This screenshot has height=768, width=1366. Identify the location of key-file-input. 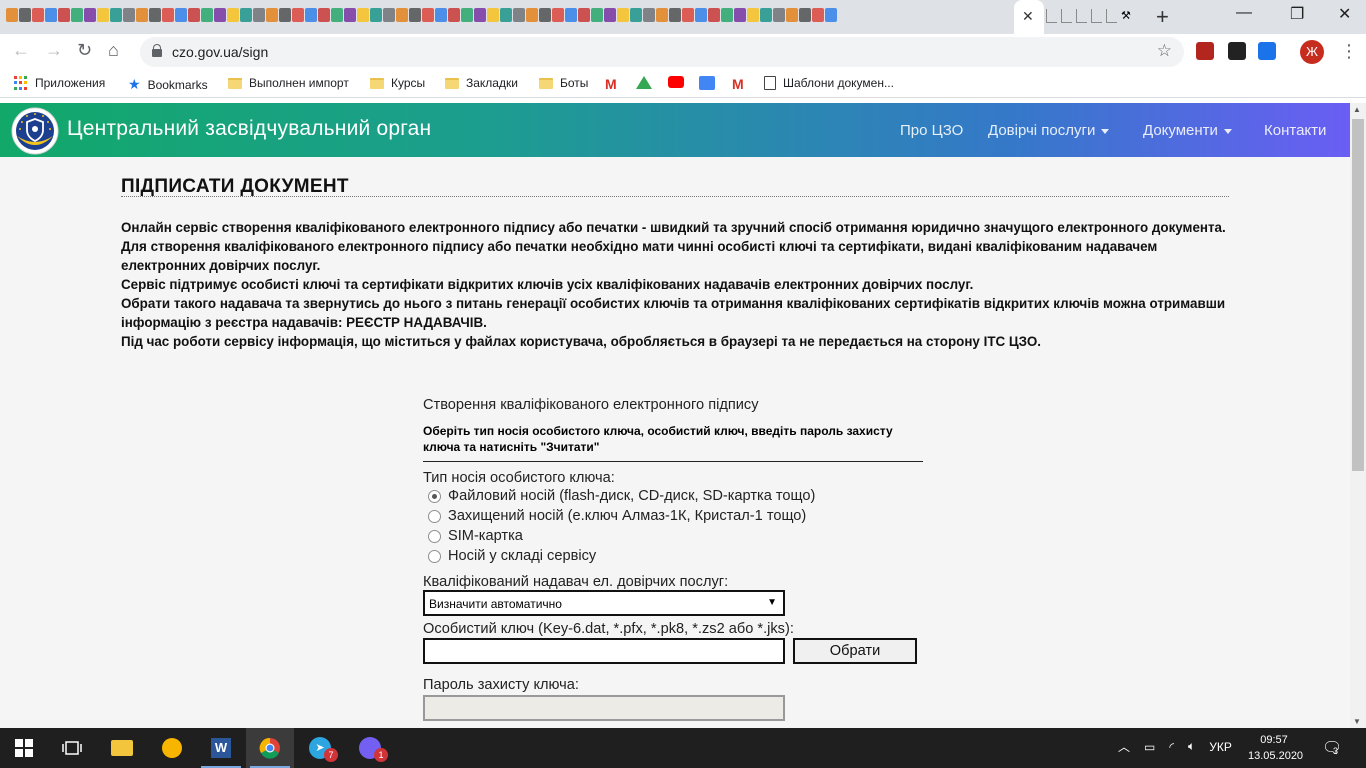
(604, 651).